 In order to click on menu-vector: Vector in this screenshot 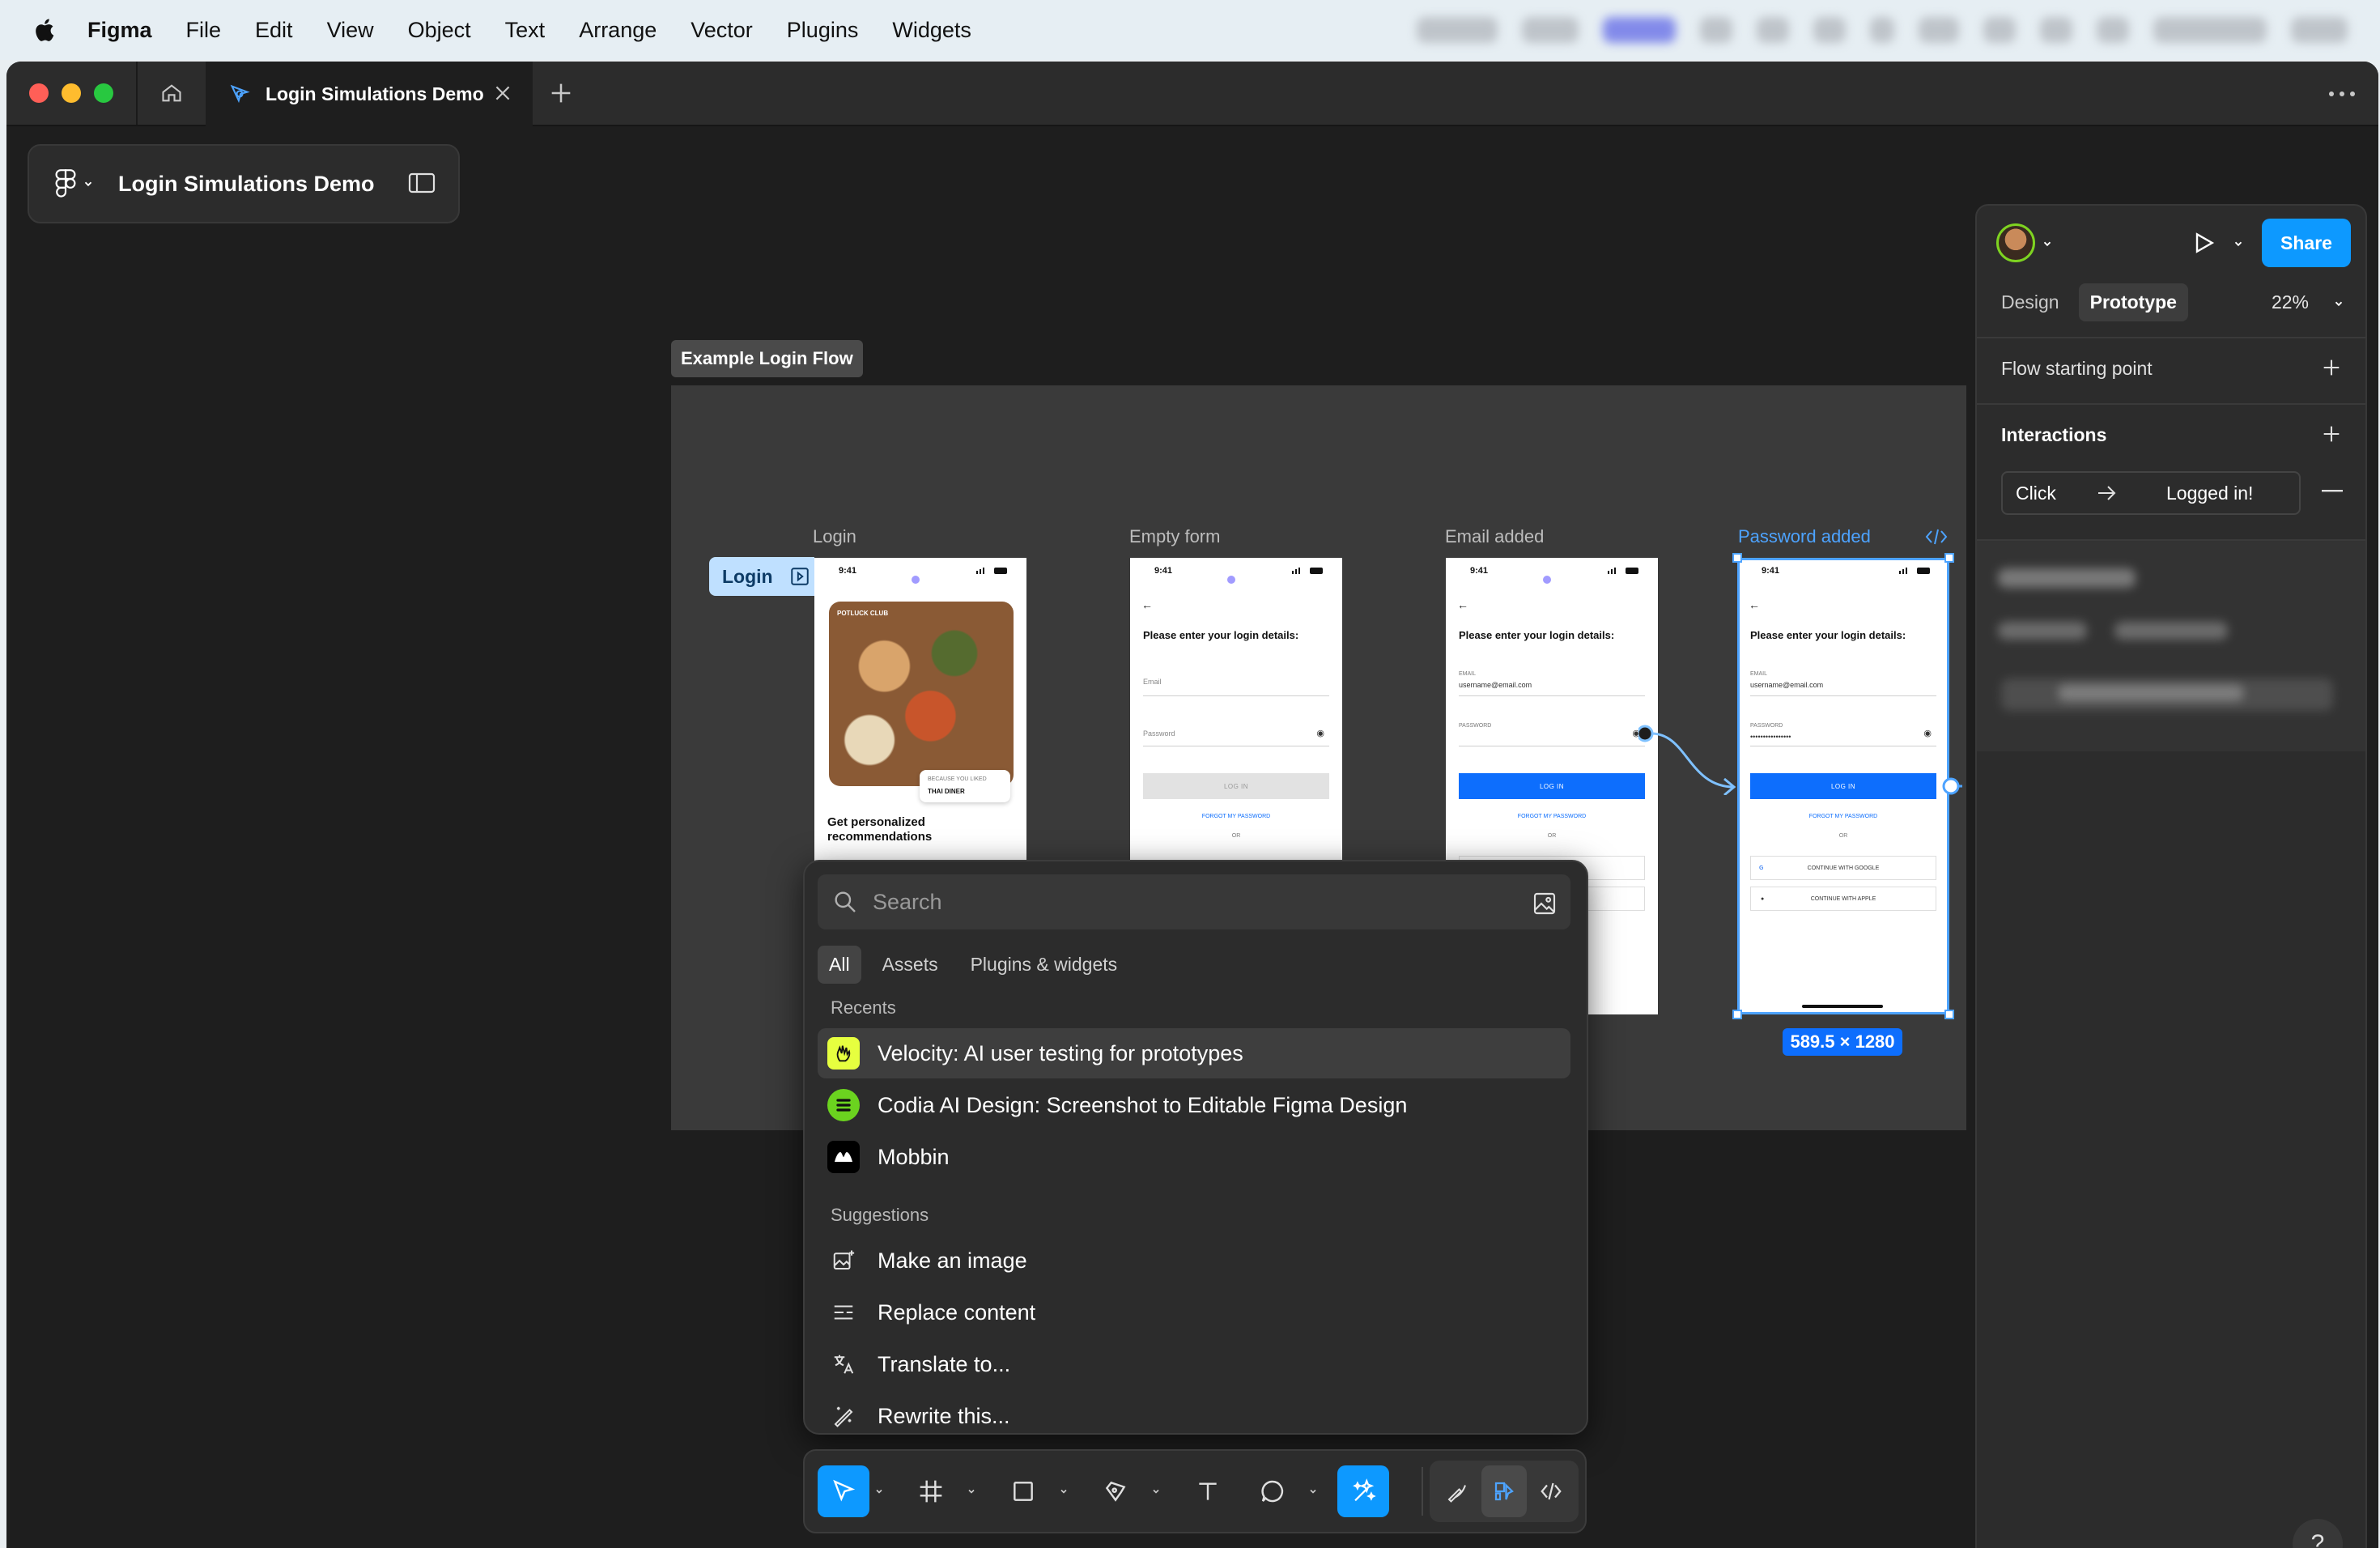, I will do `click(722, 31)`.